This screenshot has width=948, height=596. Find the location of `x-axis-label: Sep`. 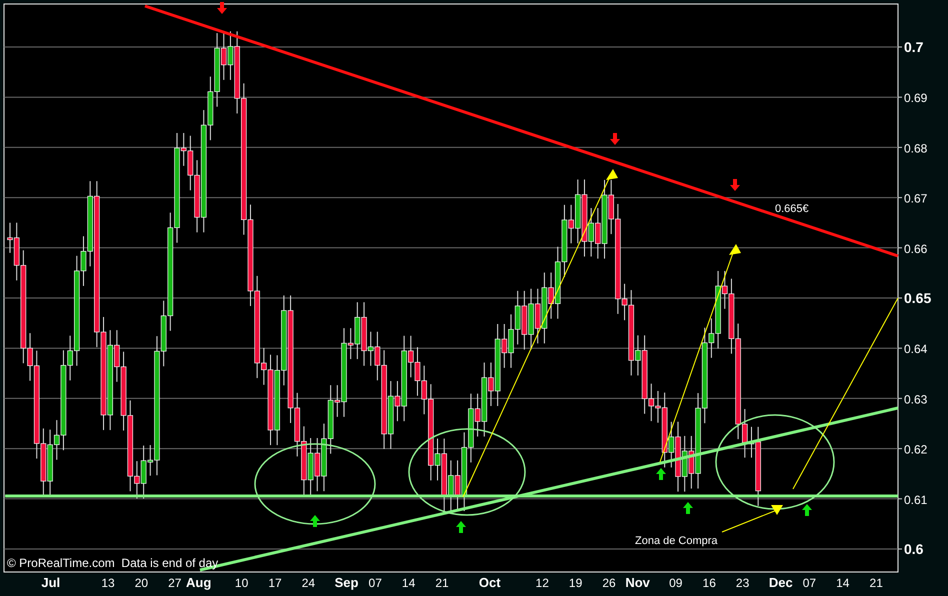

x-axis-label: Sep is located at coordinates (346, 582).